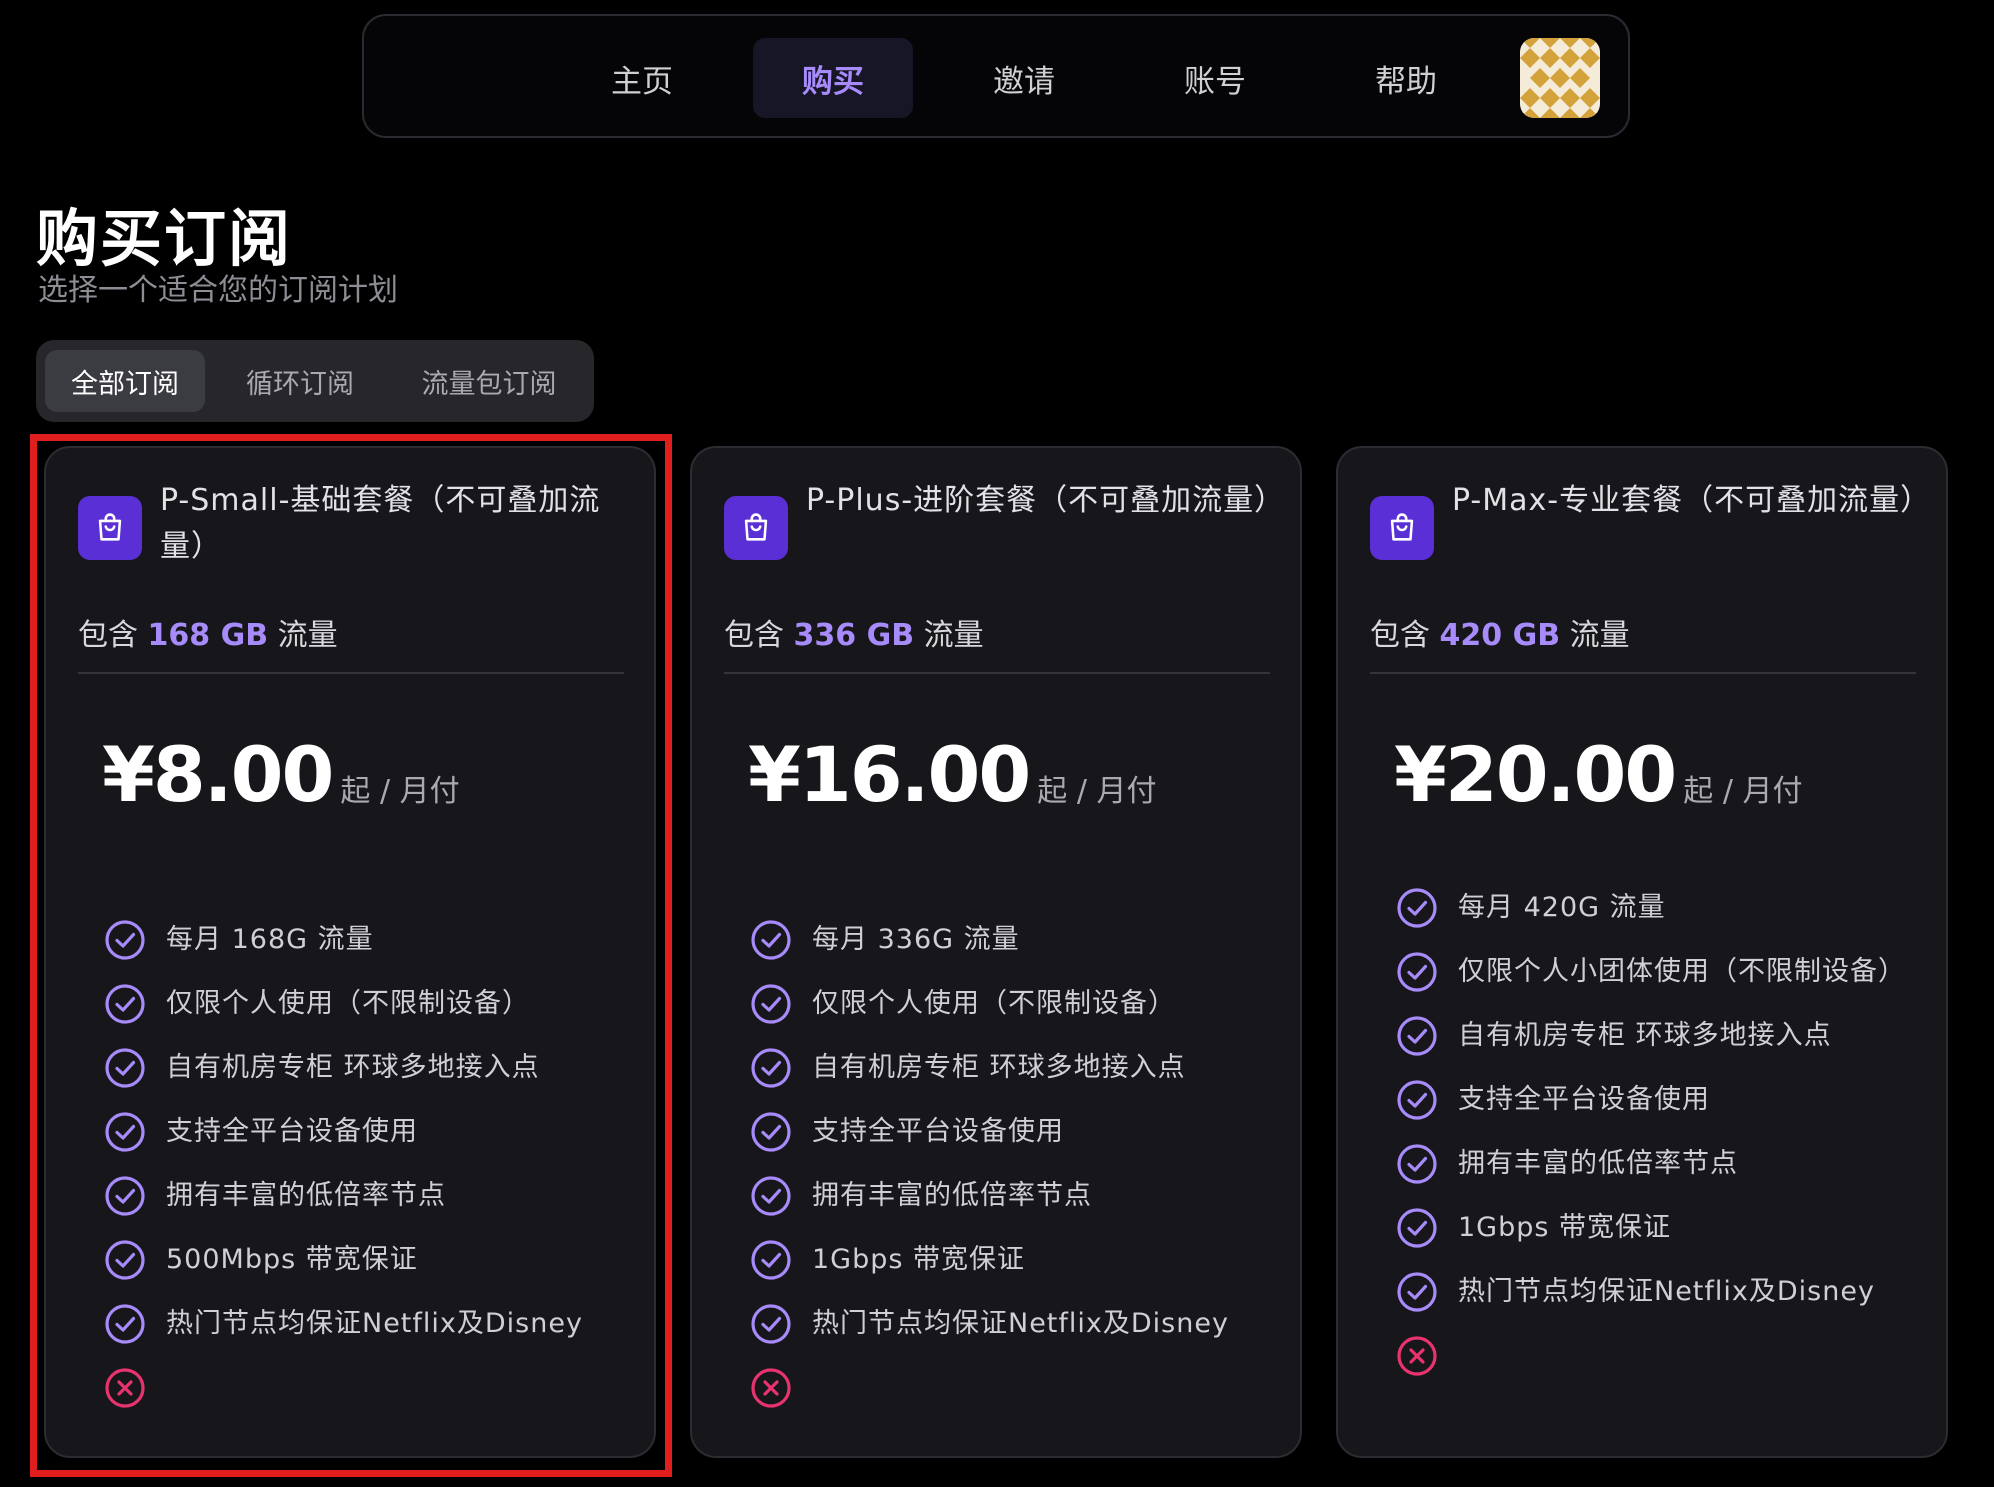 The height and width of the screenshot is (1487, 1994). Describe the element at coordinates (218, 774) in the screenshot. I see `price-amount: ¥8.00` at that location.